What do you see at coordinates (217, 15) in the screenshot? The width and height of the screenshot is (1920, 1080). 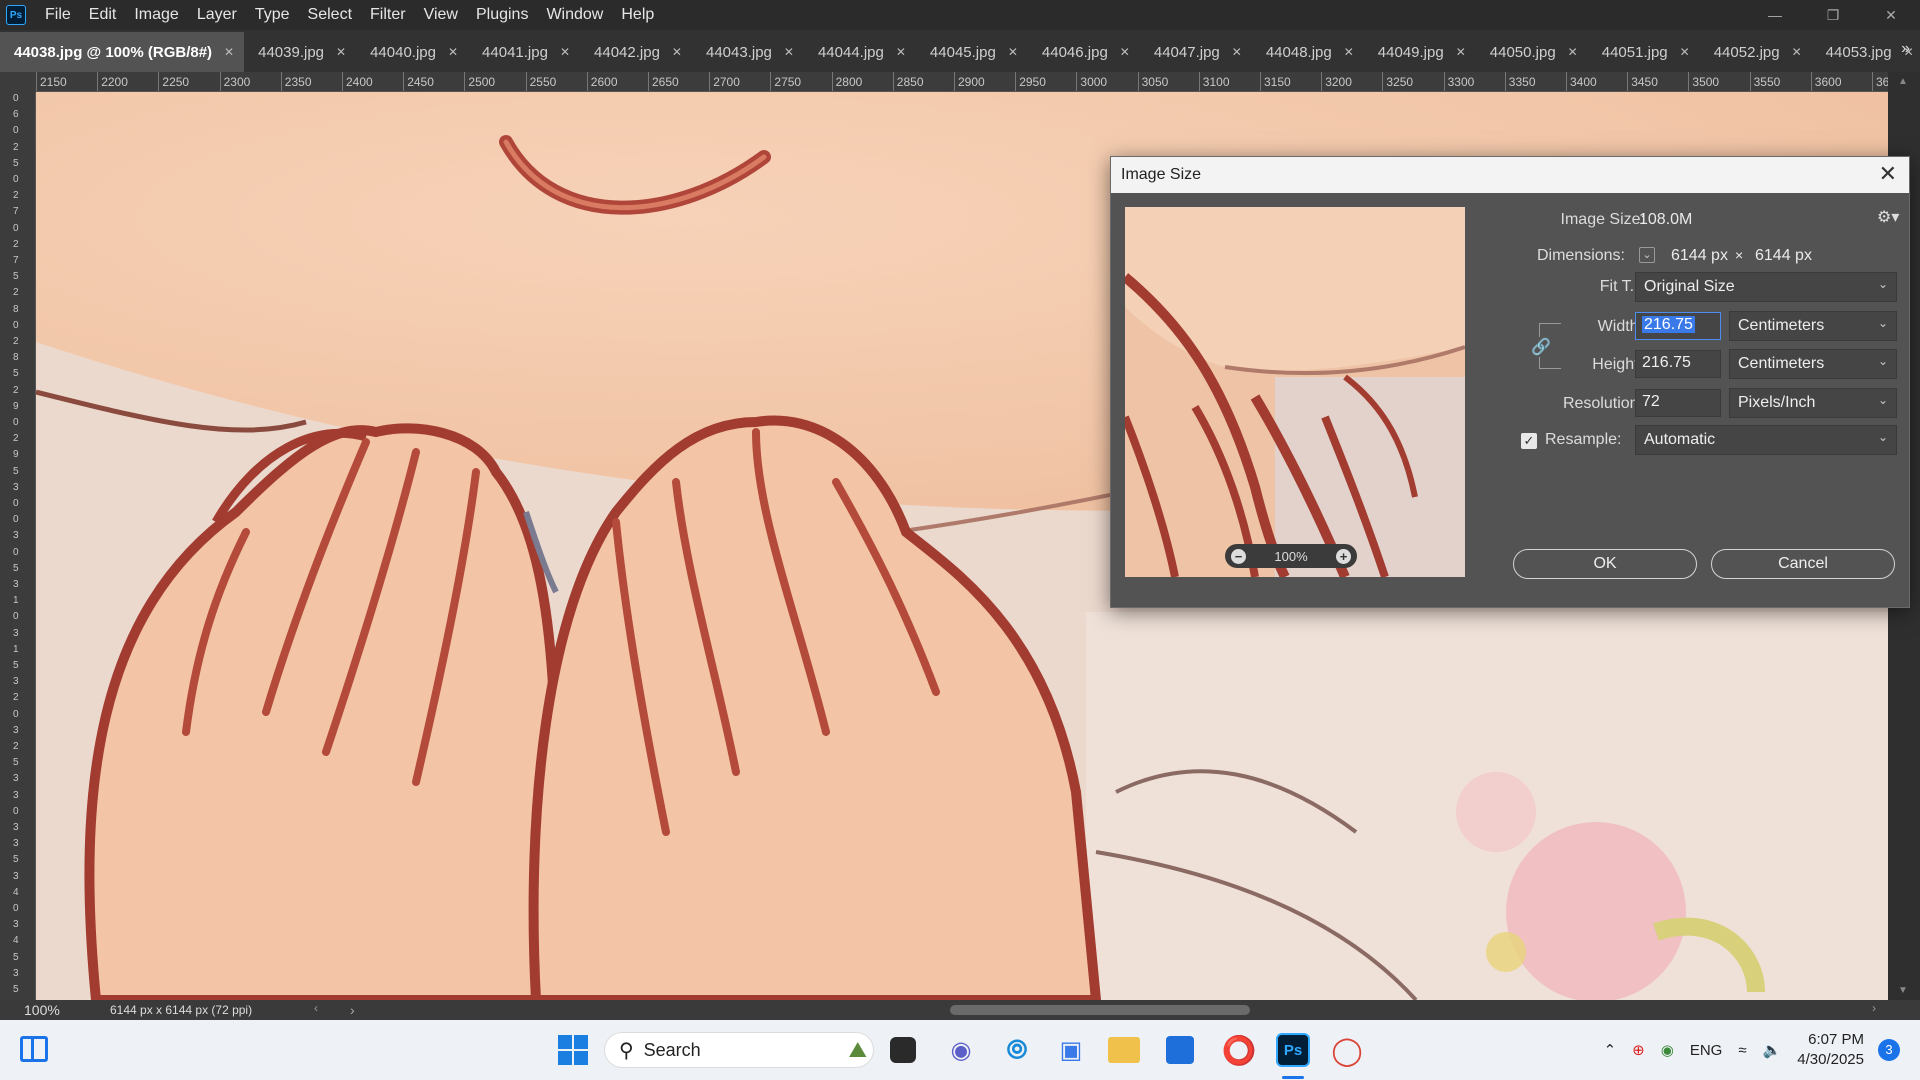 I see `menu-layer: Layer` at bounding box center [217, 15].